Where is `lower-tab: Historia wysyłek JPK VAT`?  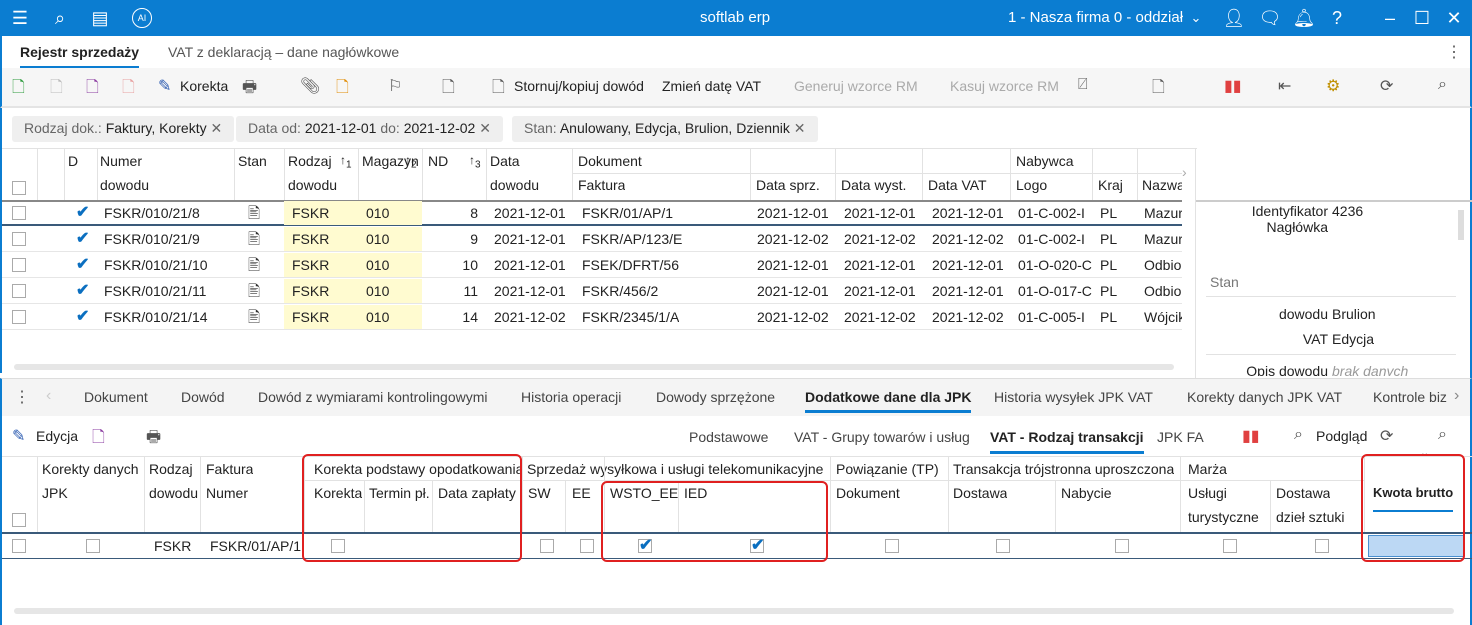 lower-tab: Historia wysyłek JPK VAT is located at coordinates (1073, 397).